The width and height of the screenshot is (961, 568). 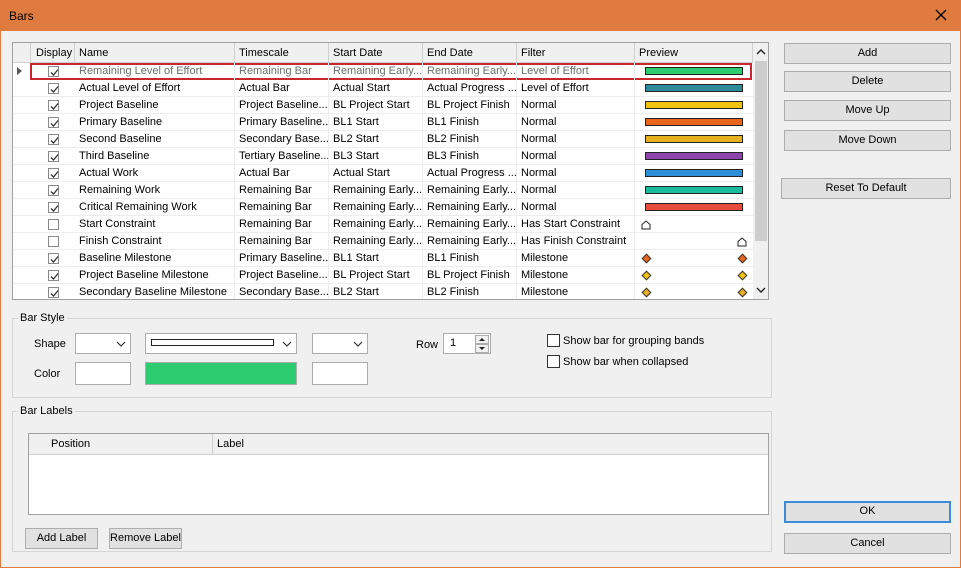 What do you see at coordinates (576, 224) in the screenshot?
I see `filter-cell: Has Start Constraint` at bounding box center [576, 224].